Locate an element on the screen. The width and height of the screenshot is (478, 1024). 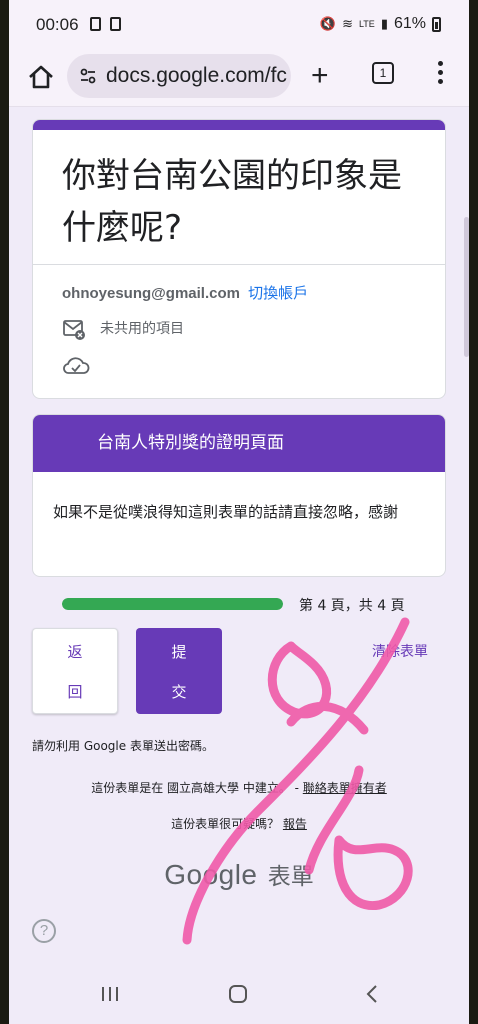
not-shared-label: 未共用的項目 is located at coordinates (142, 329).